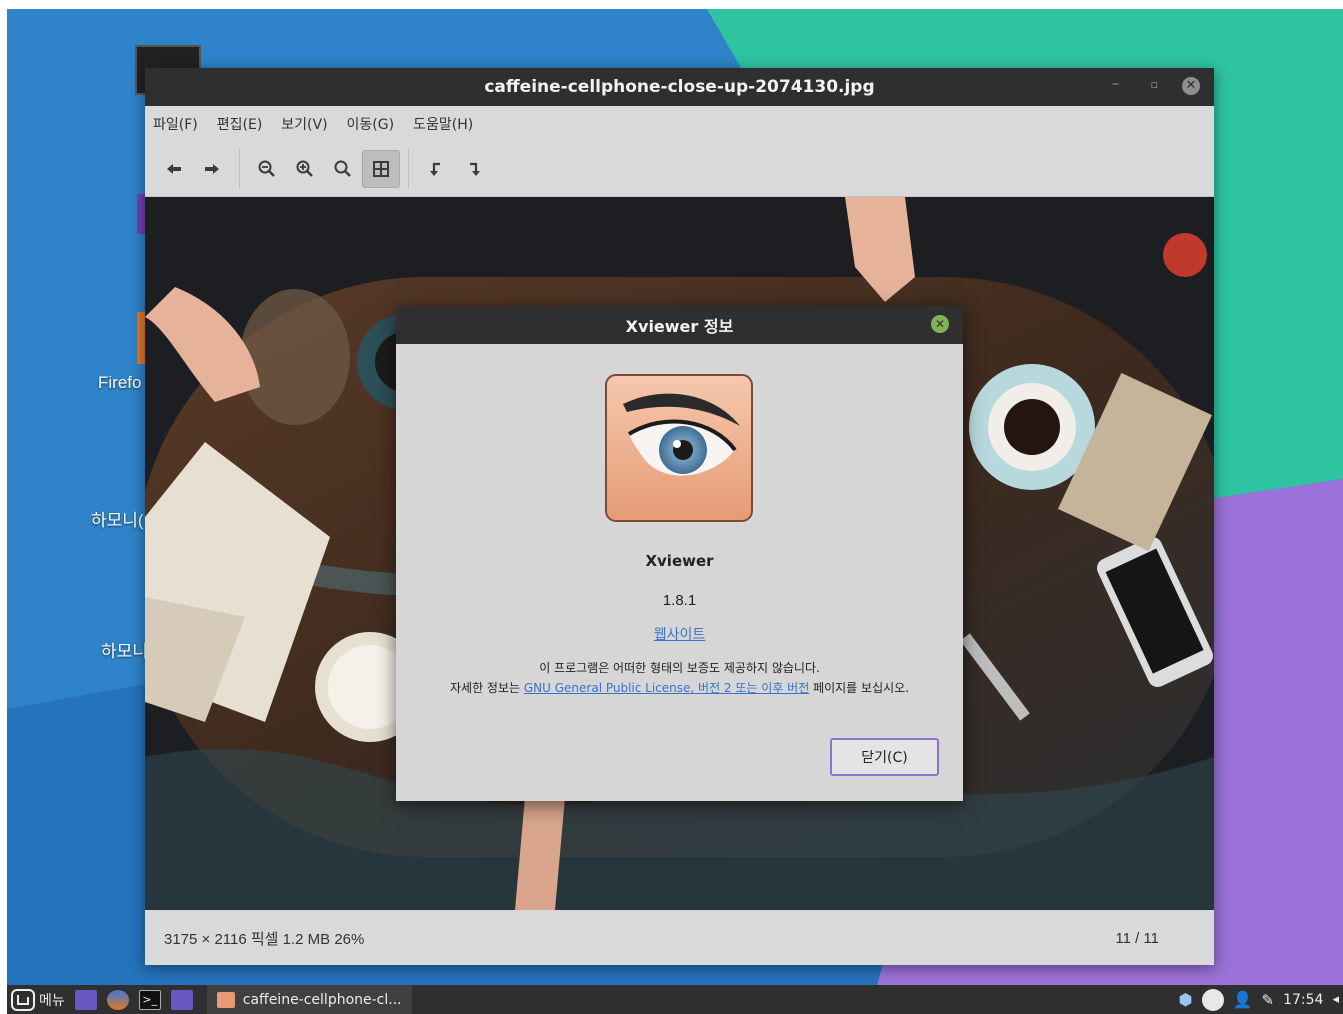  I want to click on minimize-icon: –, so click(1115, 84).